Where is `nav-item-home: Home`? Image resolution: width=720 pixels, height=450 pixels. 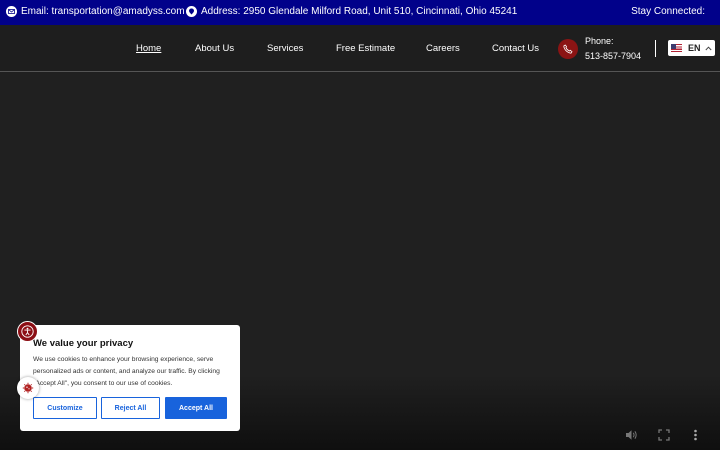 nav-item-home: Home is located at coordinates (148, 48).